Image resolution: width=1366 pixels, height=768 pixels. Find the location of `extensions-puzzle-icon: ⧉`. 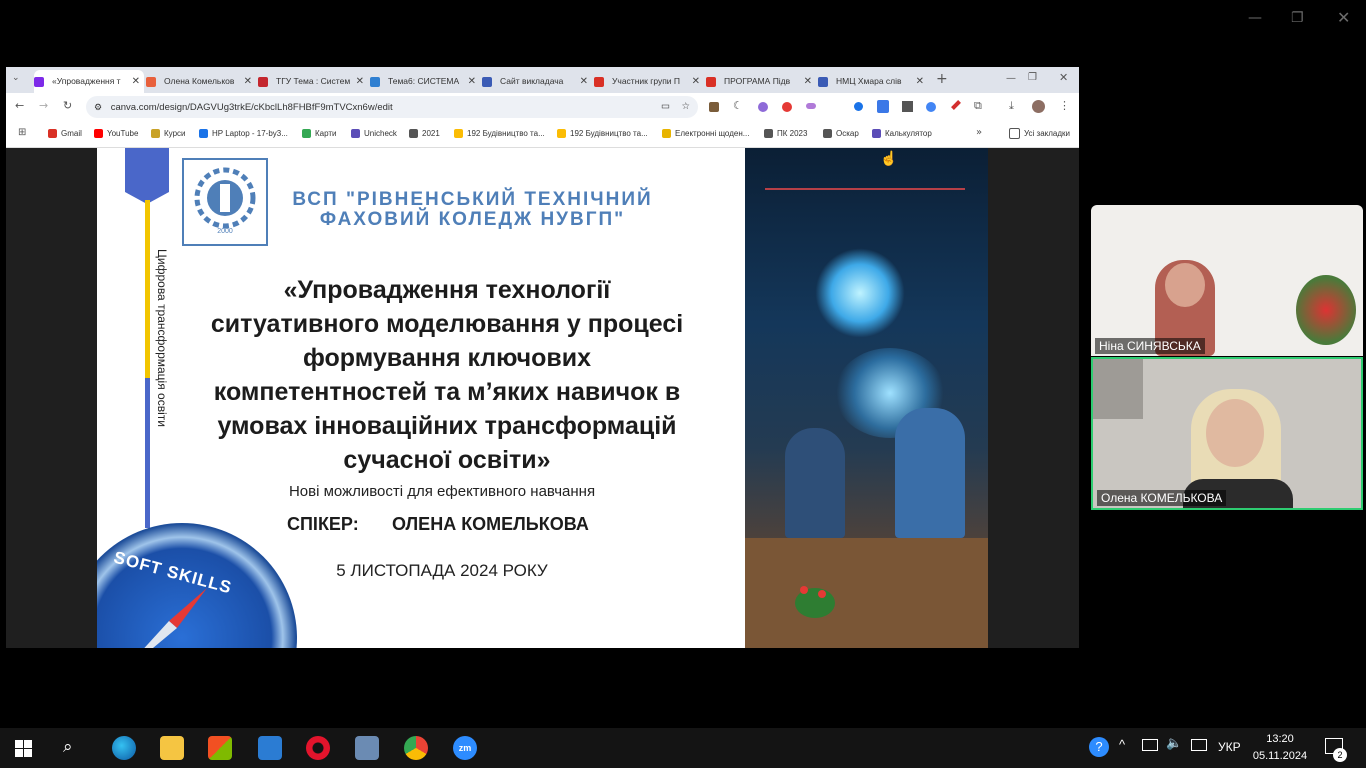

extensions-puzzle-icon: ⧉ is located at coordinates (978, 106).